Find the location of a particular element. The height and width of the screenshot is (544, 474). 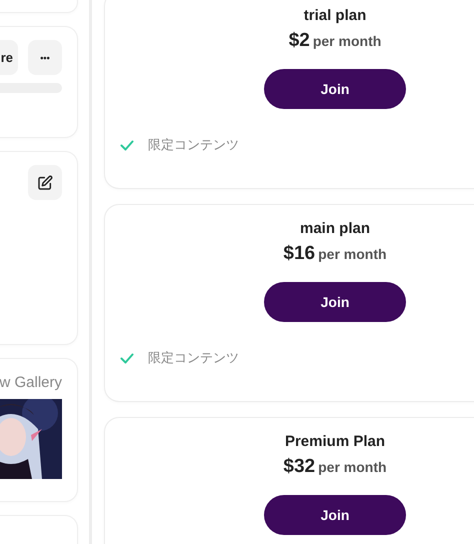

share-button: re is located at coordinates (9, 57).